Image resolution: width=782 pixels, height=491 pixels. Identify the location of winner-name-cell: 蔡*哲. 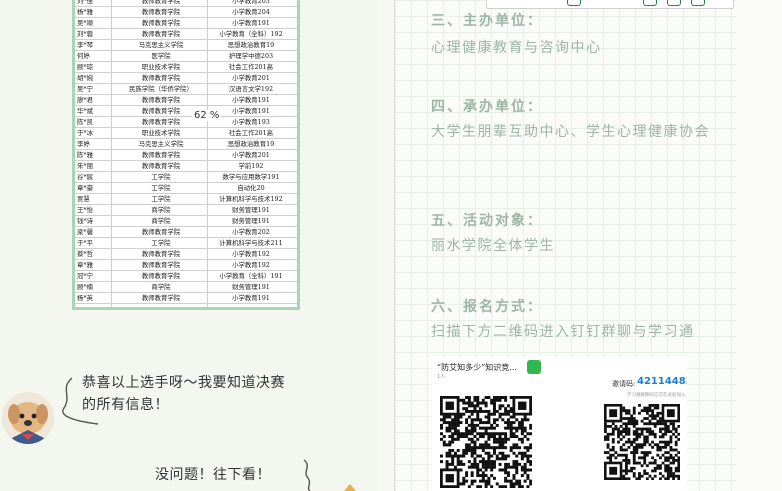
(85, 254).